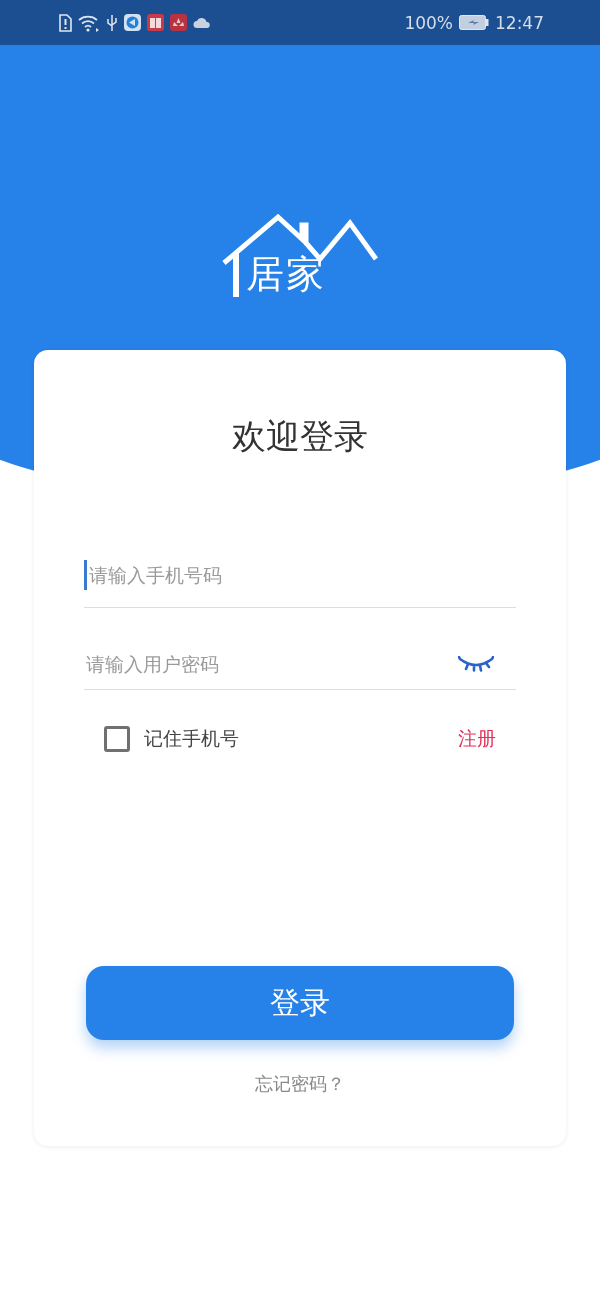 Image resolution: width=600 pixels, height=1300 pixels. Describe the element at coordinates (112, 22) in the screenshot. I see `usb-icon` at that location.